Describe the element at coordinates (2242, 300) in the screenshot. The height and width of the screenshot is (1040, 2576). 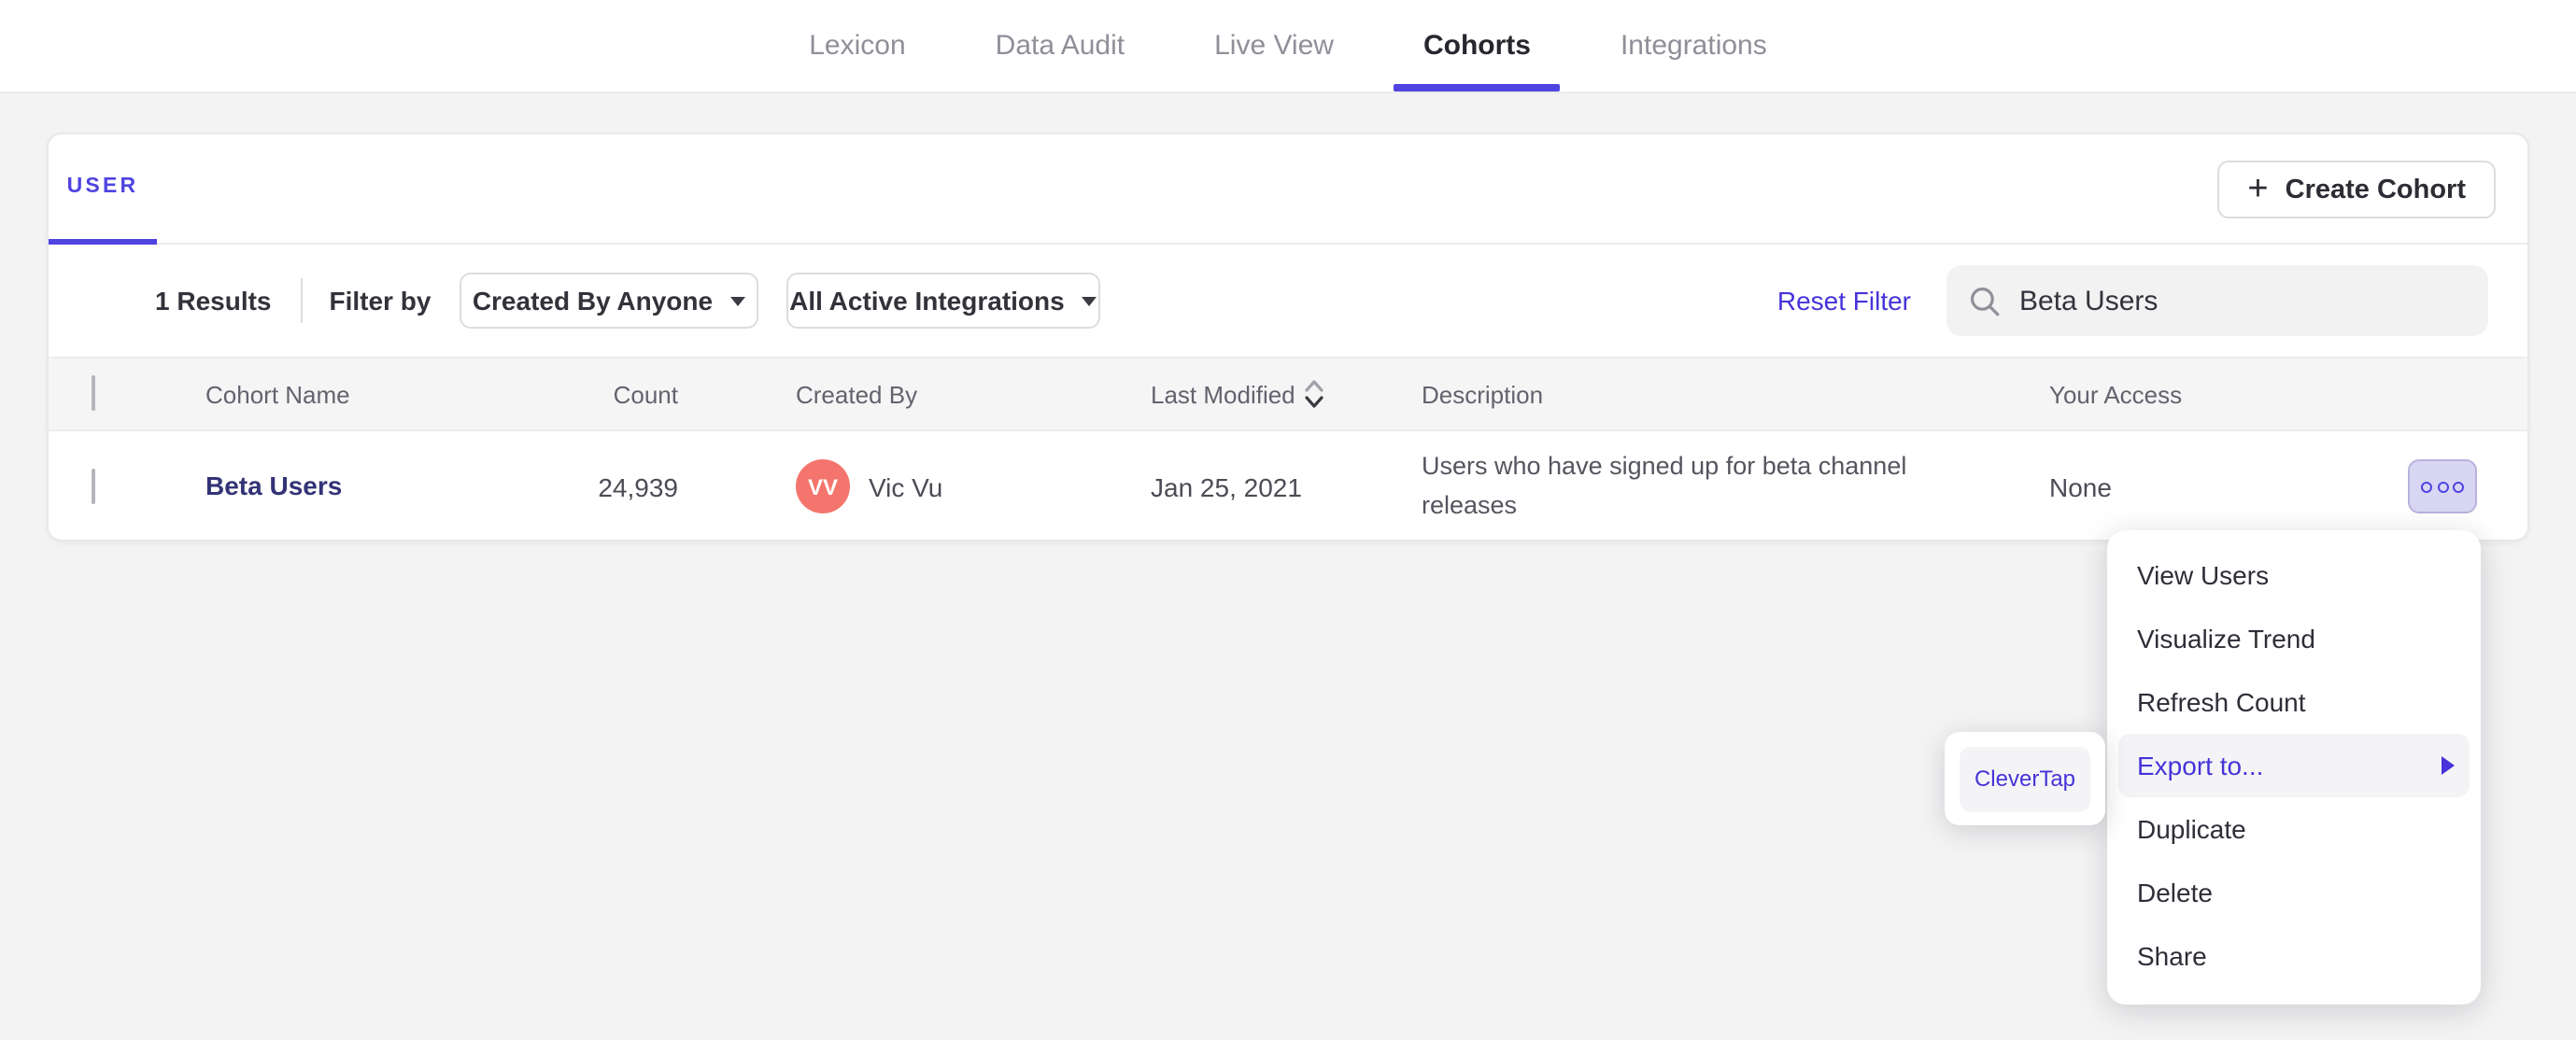
I see `search-input` at that location.